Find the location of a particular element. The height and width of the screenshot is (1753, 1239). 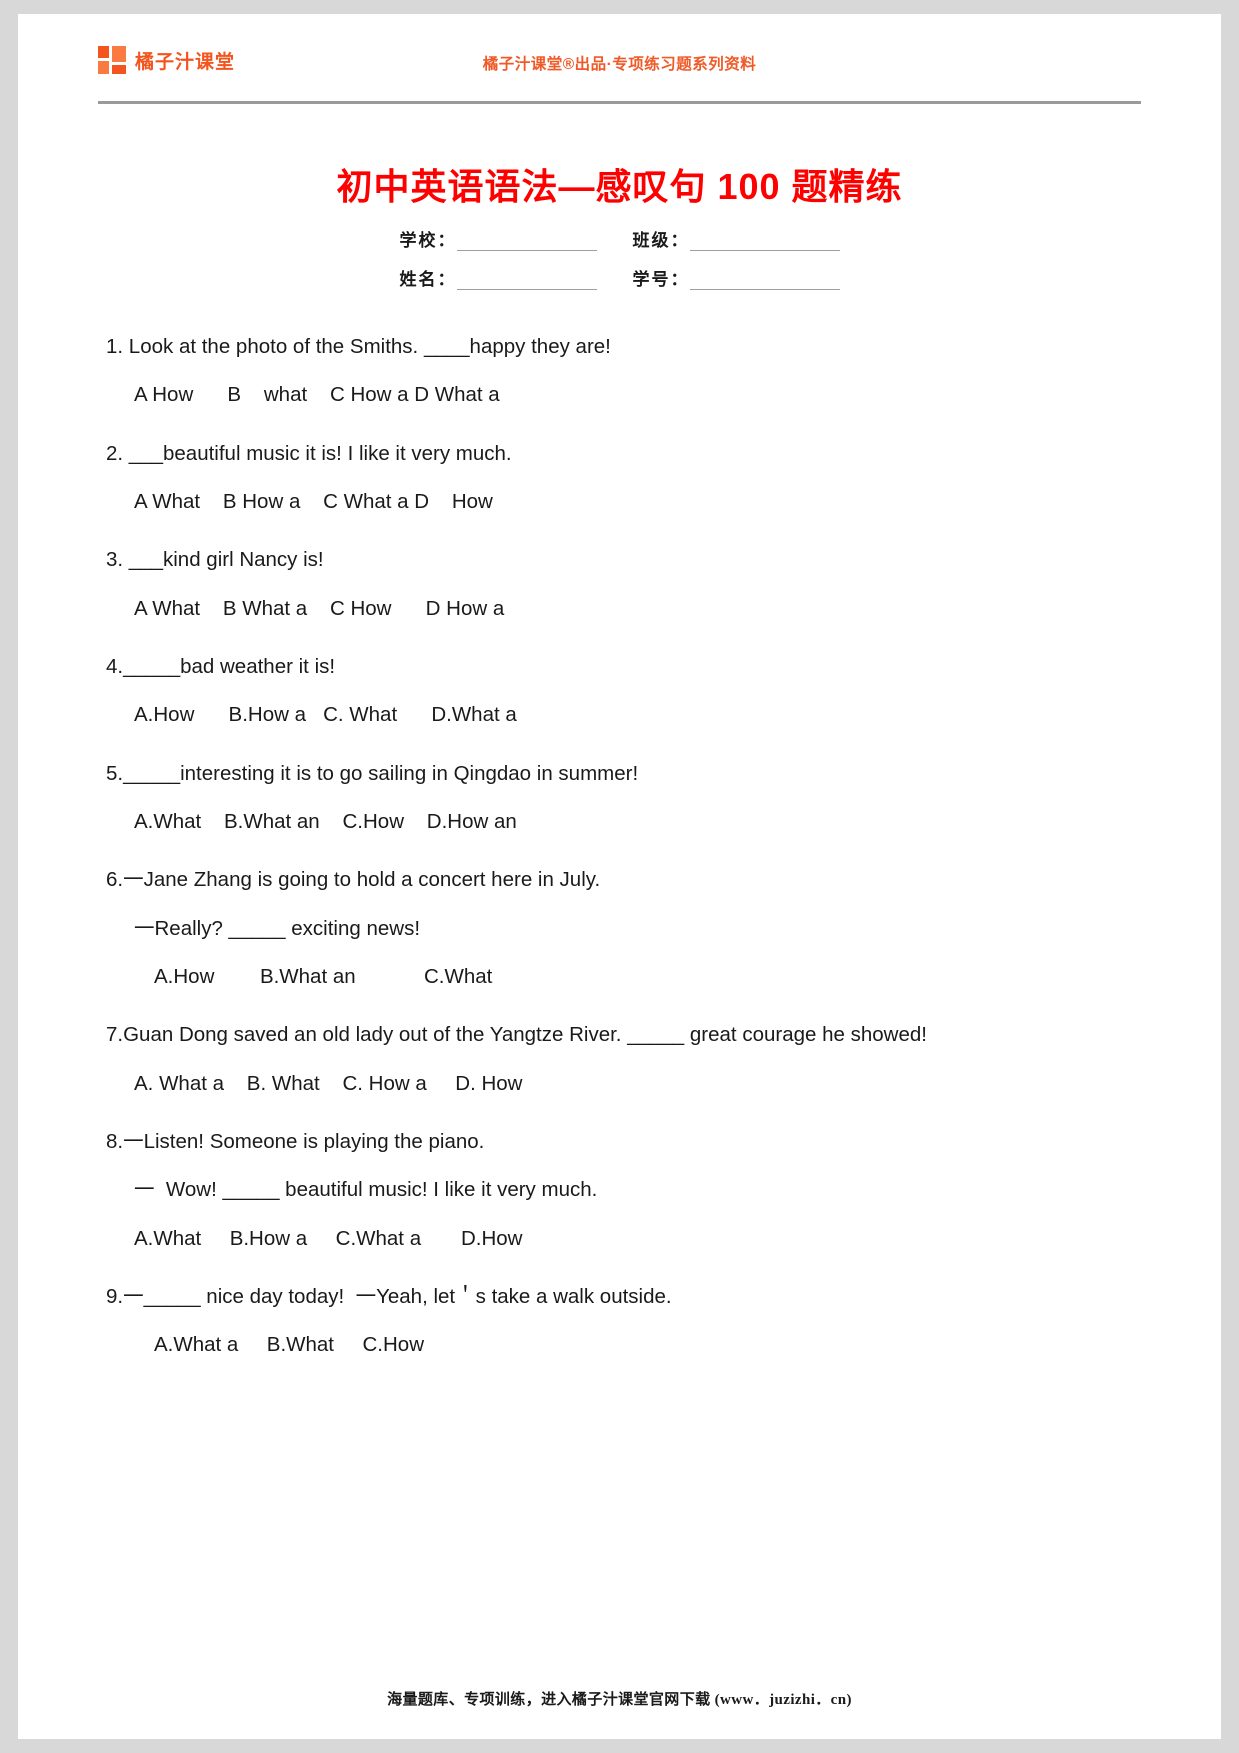

page-footer: 海量题库、专项训练，进入橘子汁课堂官网下载 (www．juzizhi．cn) is located at coordinates (619, 1700).